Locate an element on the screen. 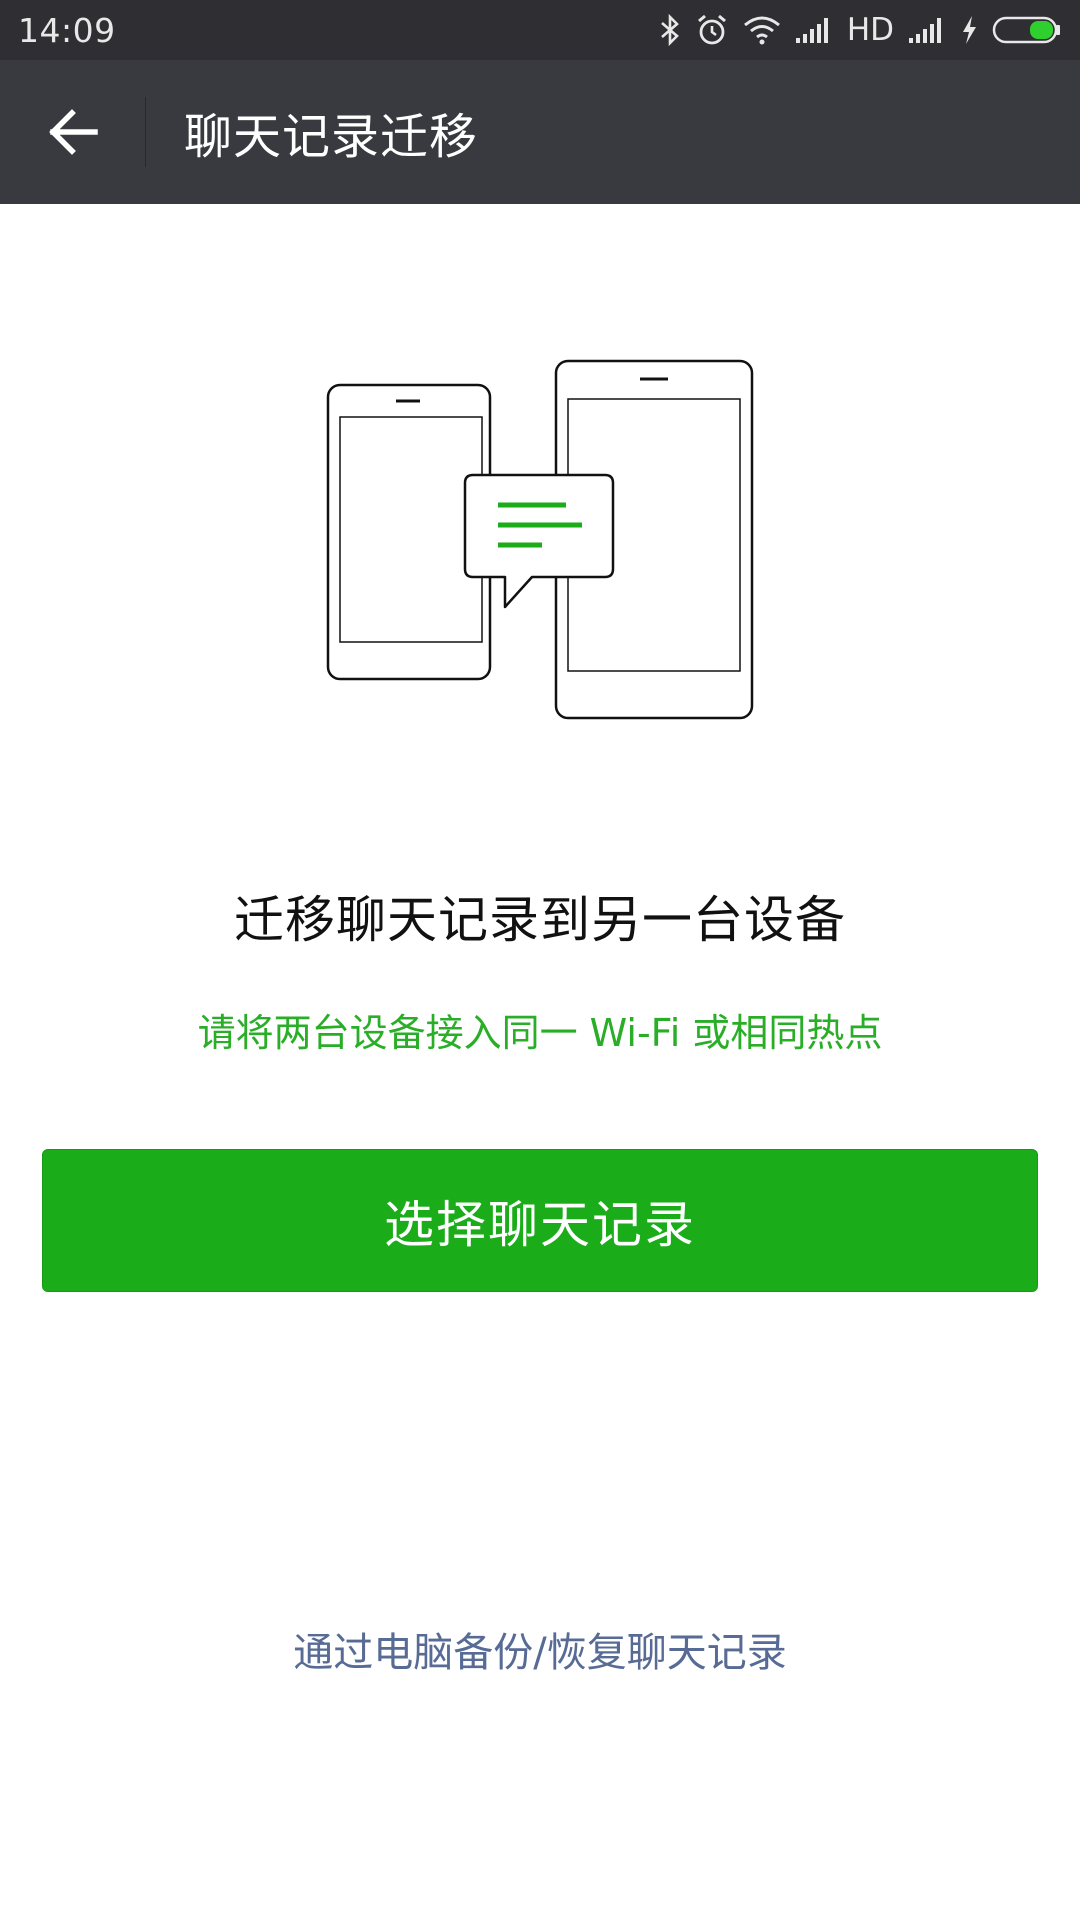 The height and width of the screenshot is (1920, 1080). app-bar: 聊天记录迁移 is located at coordinates (540, 132).